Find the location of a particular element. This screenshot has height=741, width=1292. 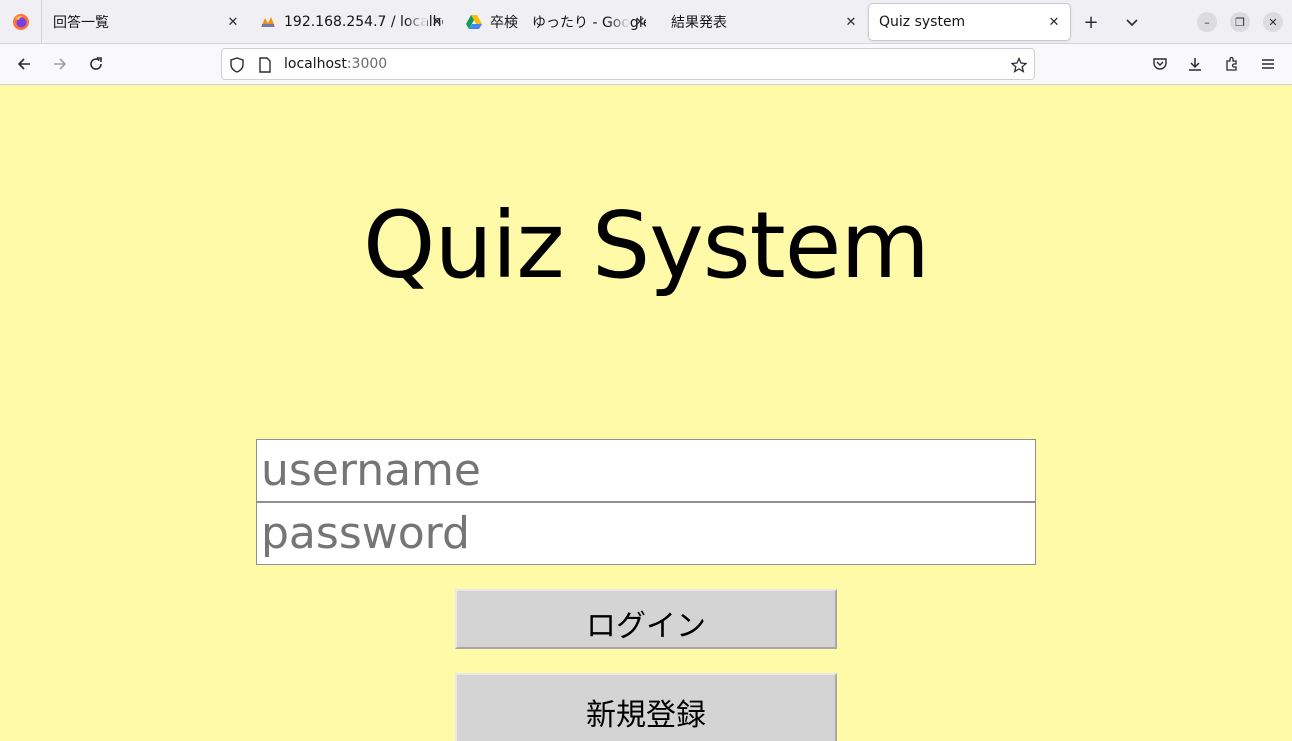

downloads-button is located at coordinates (1195, 64).